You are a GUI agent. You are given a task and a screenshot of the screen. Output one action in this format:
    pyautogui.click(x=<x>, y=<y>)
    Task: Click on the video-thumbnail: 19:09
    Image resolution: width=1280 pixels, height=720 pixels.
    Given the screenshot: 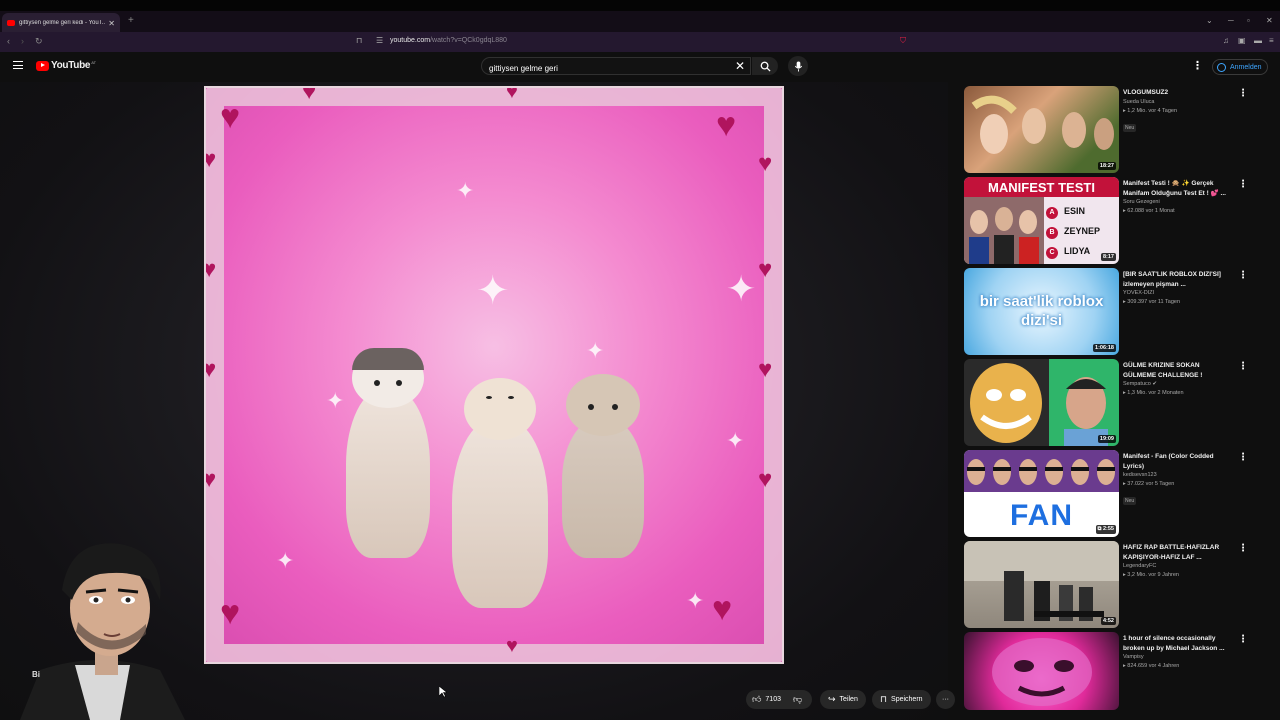 What is the action you would take?
    pyautogui.click(x=1041, y=402)
    